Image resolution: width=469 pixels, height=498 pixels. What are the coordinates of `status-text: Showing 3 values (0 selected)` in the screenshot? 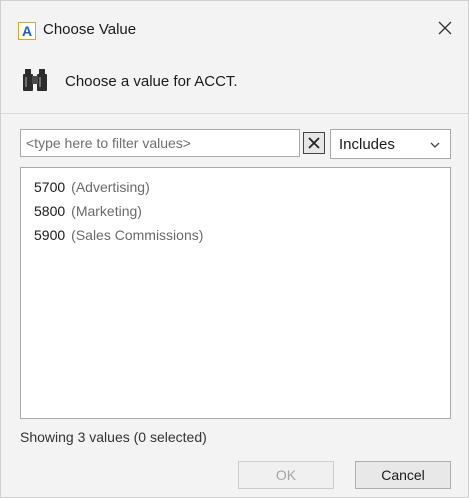 It's located at (113, 437).